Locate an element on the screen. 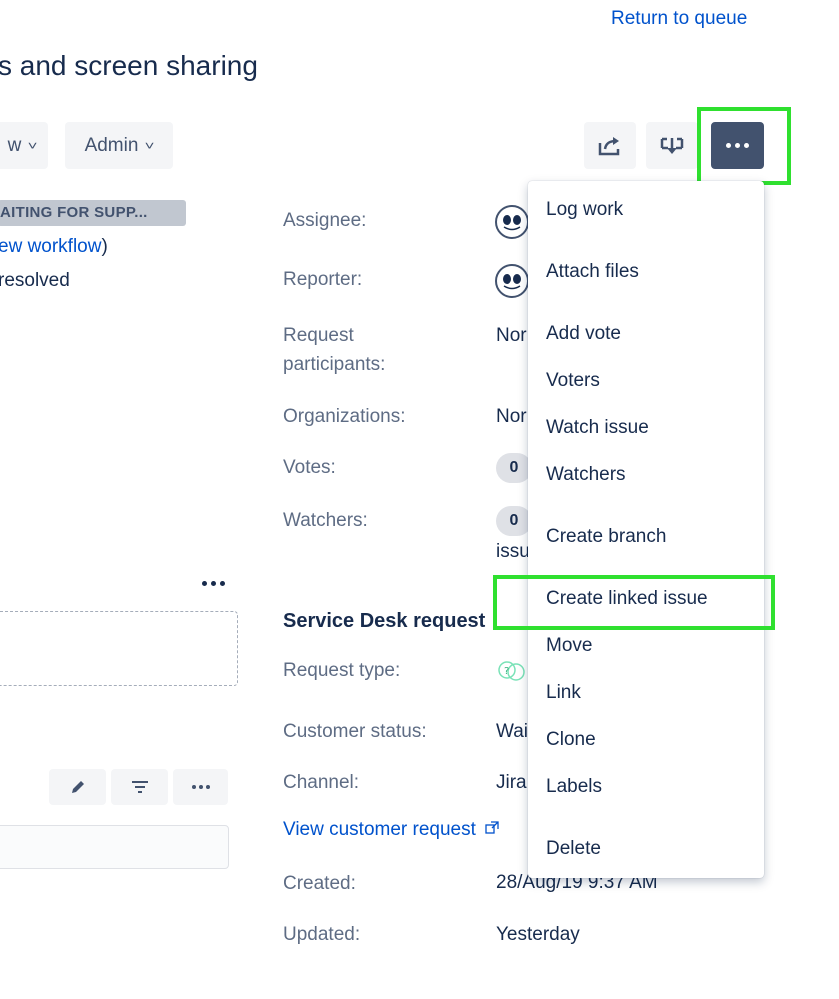 The width and height of the screenshot is (839, 999). watchers-count-badge: 0 is located at coordinates (514, 521).